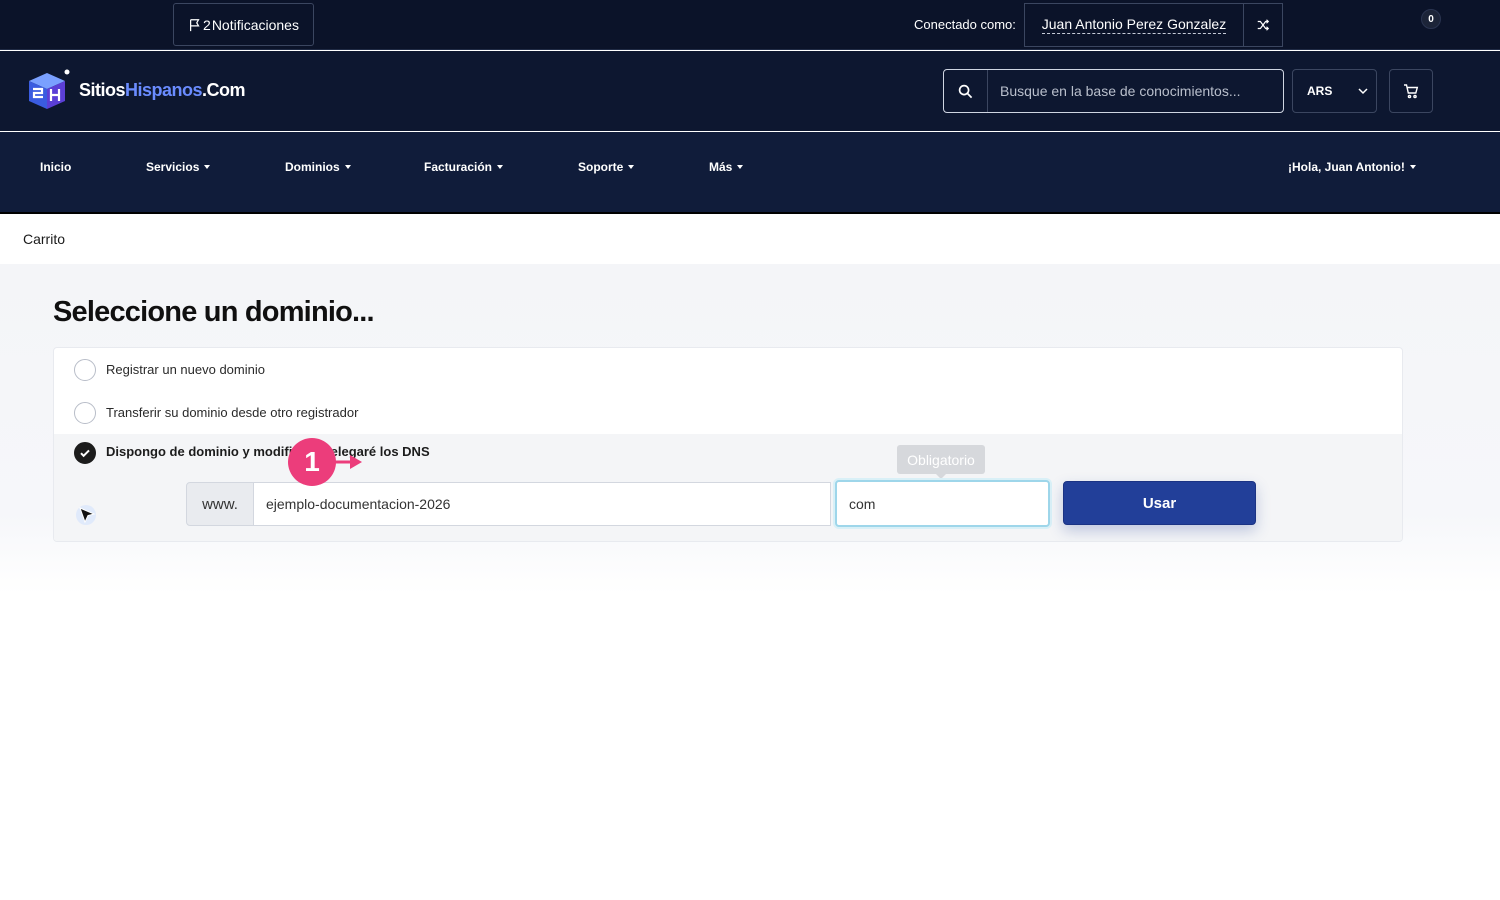  I want to click on arrow-right-icon, so click(348, 462).